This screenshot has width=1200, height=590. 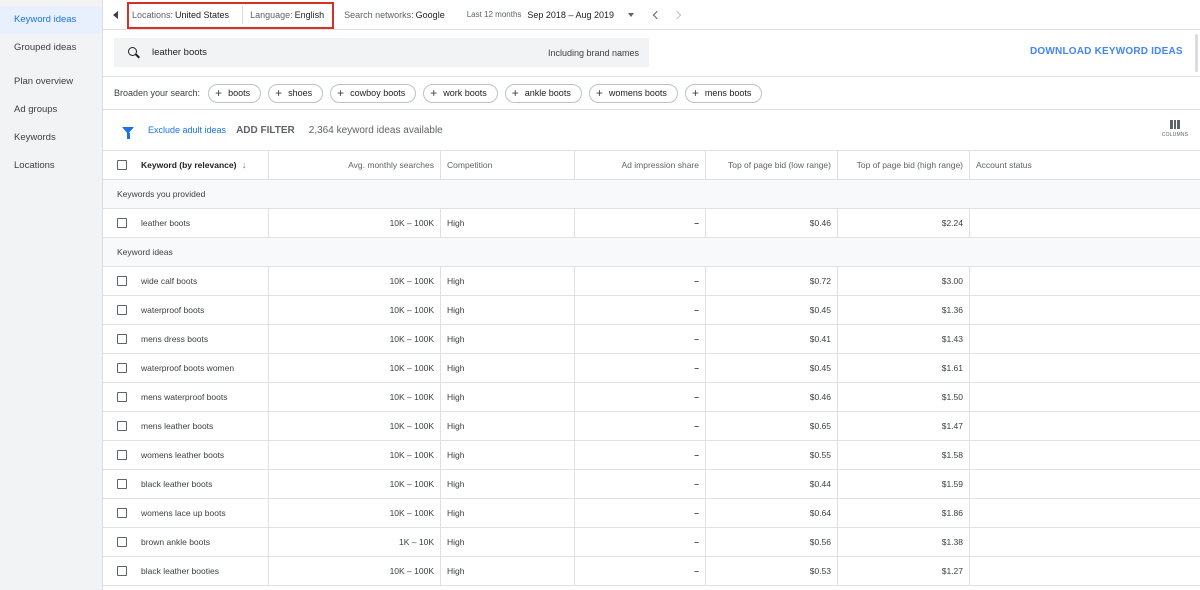 What do you see at coordinates (1175, 135) in the screenshot?
I see `columns-label: COLUMNS` at bounding box center [1175, 135].